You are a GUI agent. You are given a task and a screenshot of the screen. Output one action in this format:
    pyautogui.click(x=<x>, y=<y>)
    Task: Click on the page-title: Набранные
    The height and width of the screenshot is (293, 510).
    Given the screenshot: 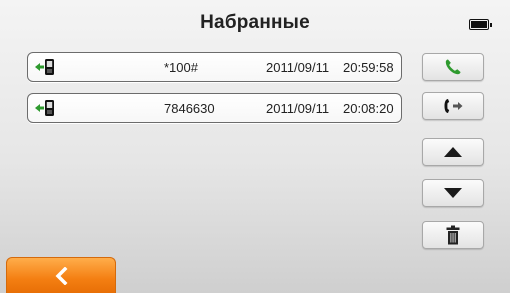 What is the action you would take?
    pyautogui.click(x=255, y=22)
    